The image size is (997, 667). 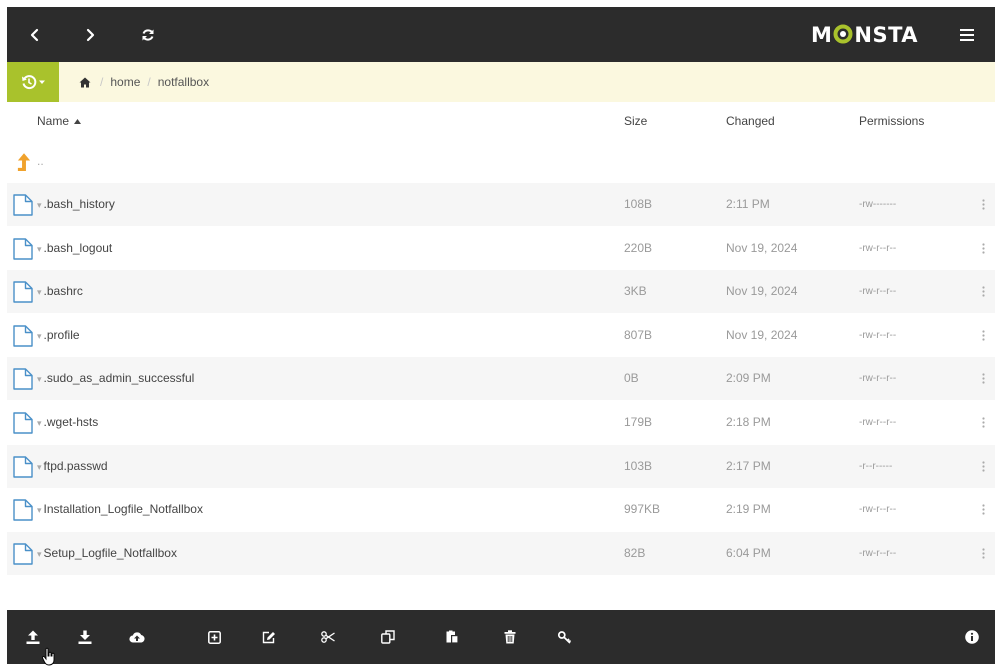 I want to click on column-header-name: Name, so click(x=59, y=121).